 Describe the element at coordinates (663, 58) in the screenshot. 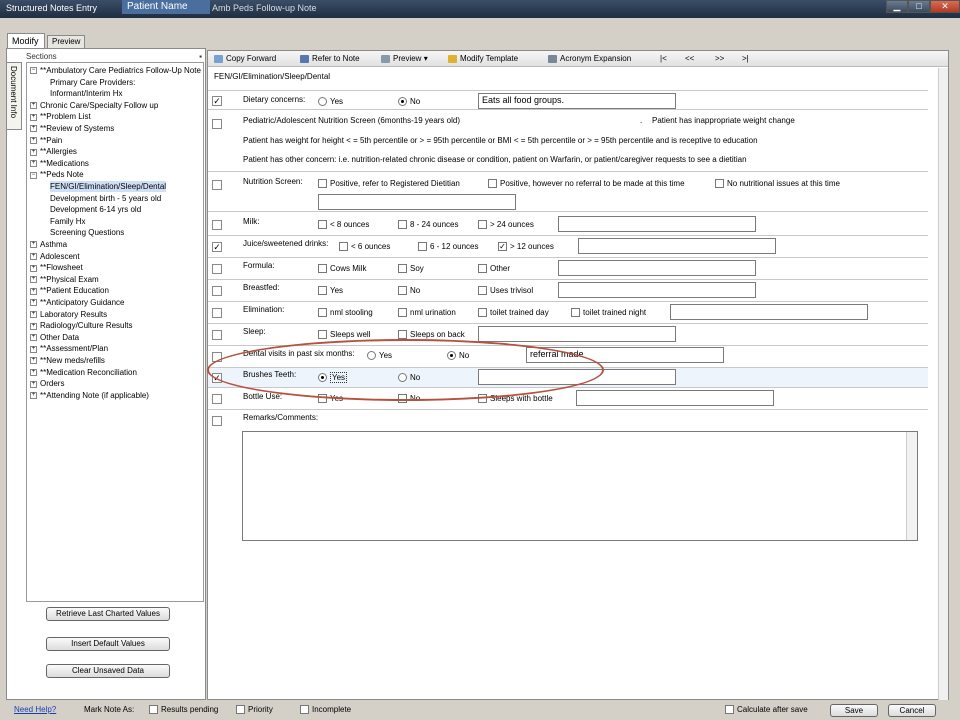

I see `nav-first-button: |<` at that location.